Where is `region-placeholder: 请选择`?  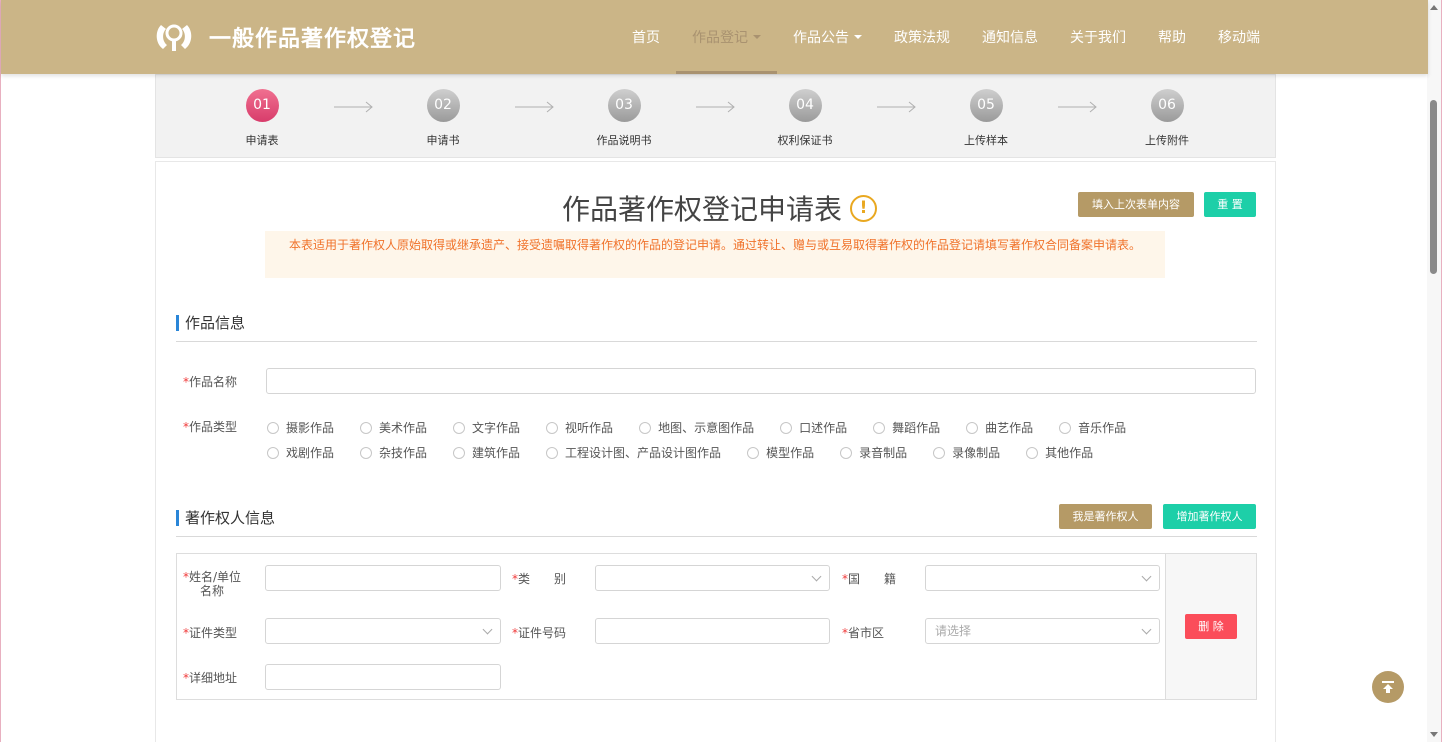 region-placeholder: 请选择 is located at coordinates (953, 631).